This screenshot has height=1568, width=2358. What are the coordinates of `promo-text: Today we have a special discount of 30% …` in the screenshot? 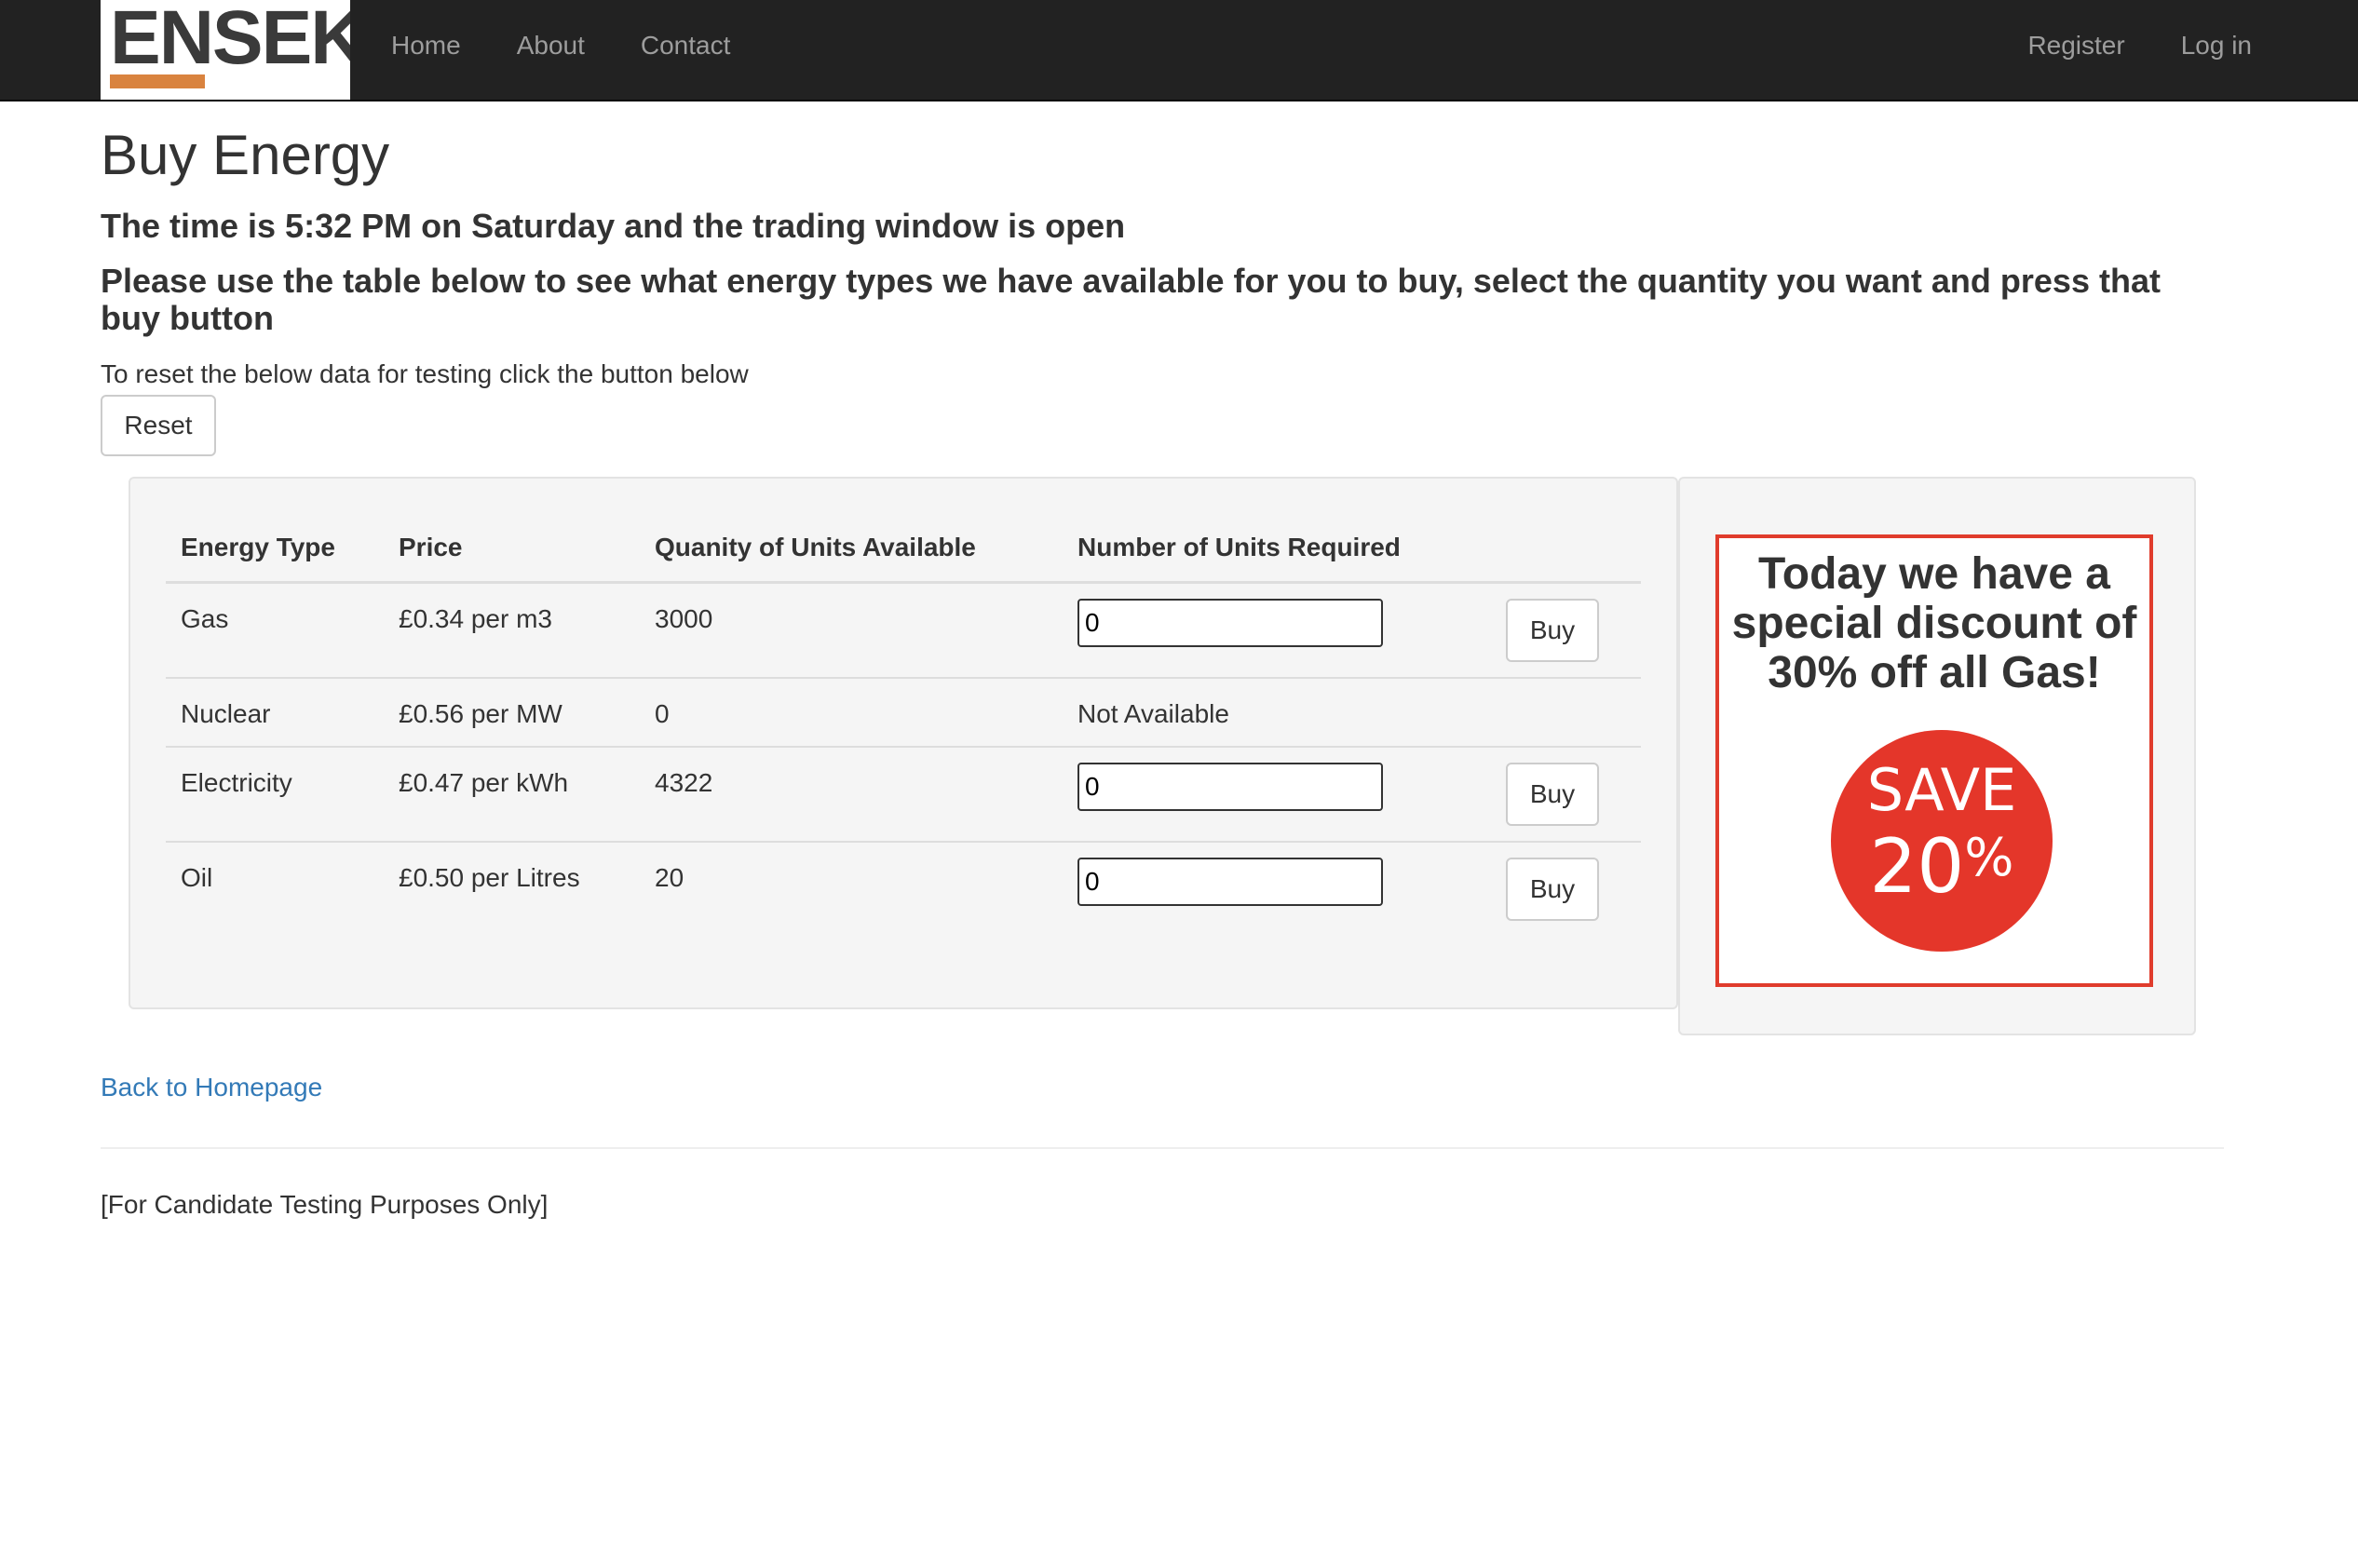 It's located at (1934, 623).